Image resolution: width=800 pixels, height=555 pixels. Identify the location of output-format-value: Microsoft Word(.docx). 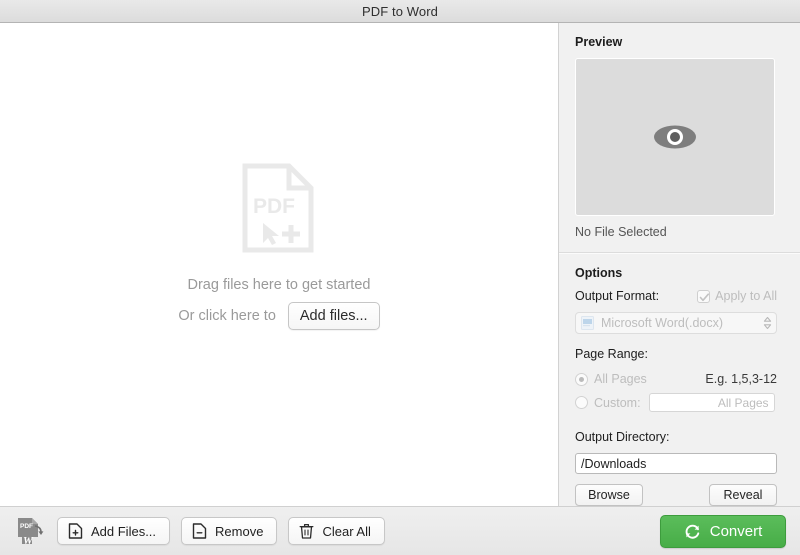
(662, 323).